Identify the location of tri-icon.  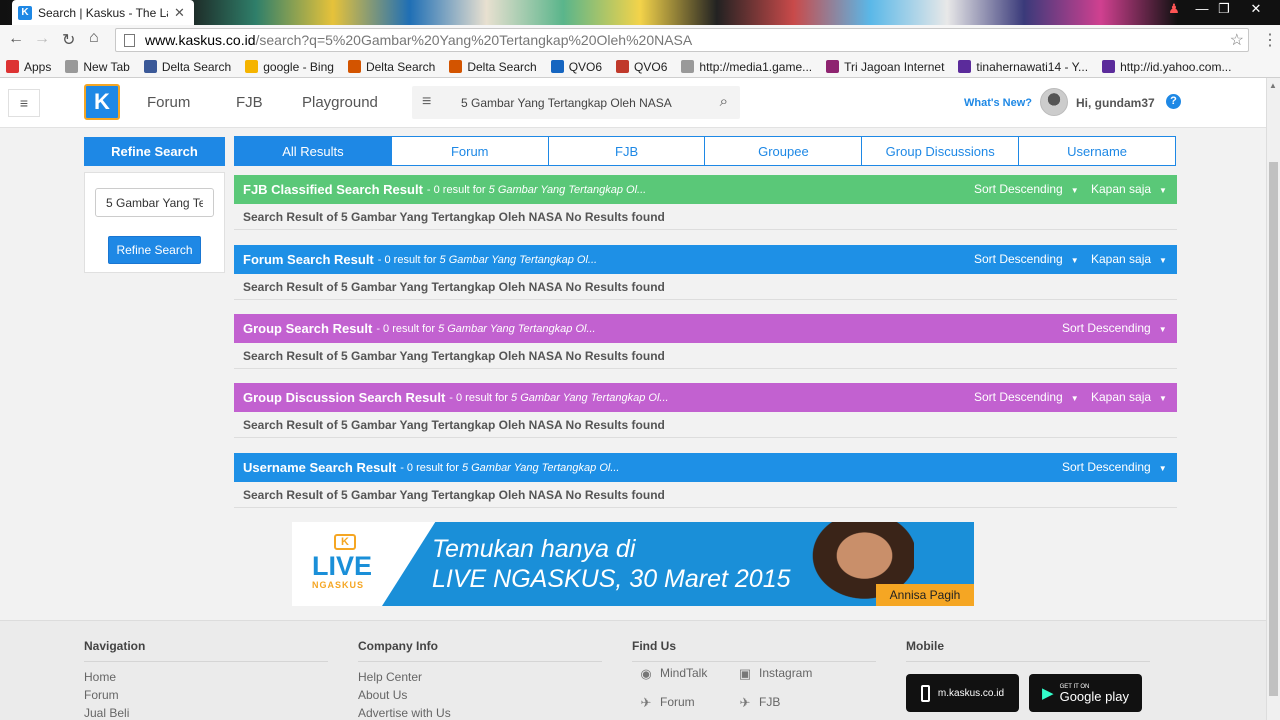
(833, 66).